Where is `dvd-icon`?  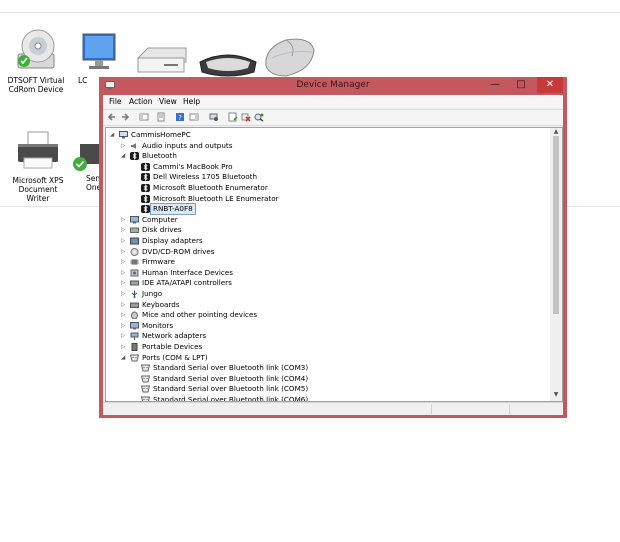 dvd-icon is located at coordinates (134, 251).